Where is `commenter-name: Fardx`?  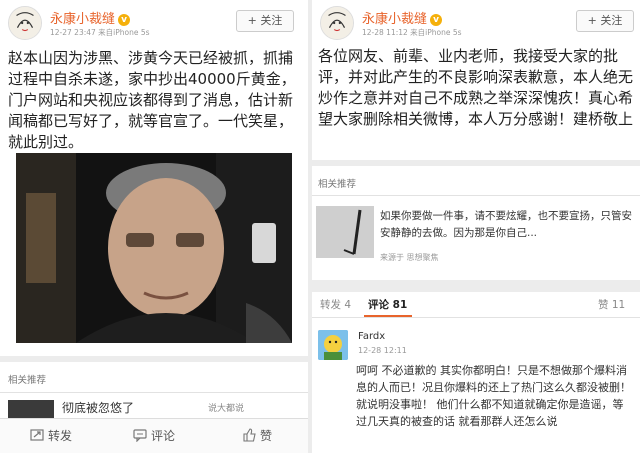
commenter-name: Fardx is located at coordinates (371, 336).